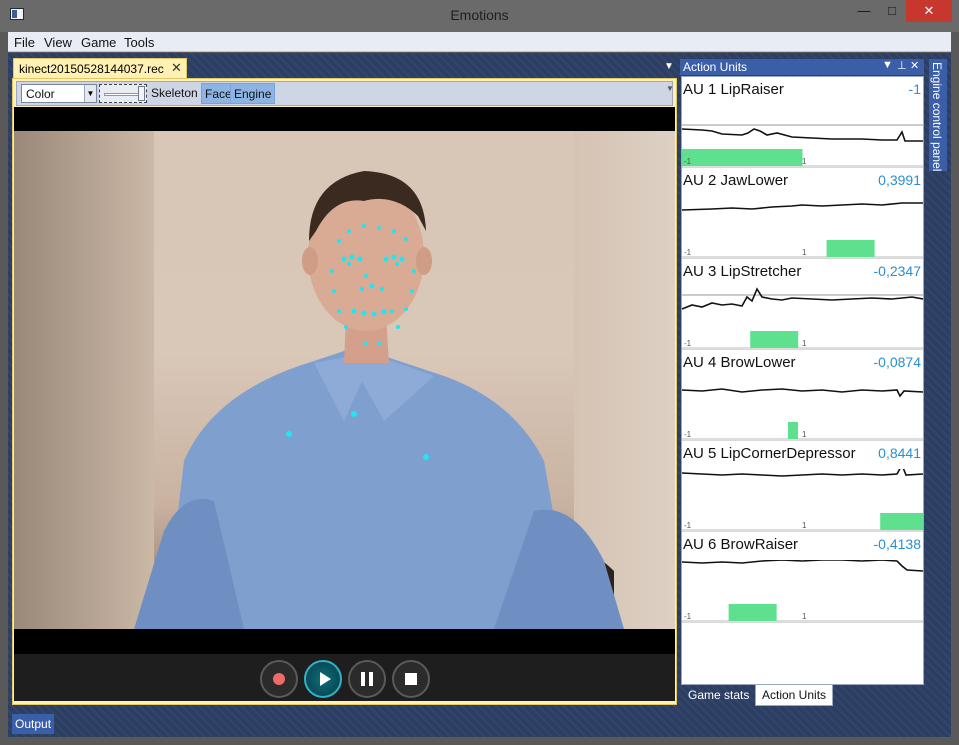 The image size is (959, 745). Describe the element at coordinates (670, 88) in the screenshot. I see `toolbar-overflow-icon: ▼` at that location.